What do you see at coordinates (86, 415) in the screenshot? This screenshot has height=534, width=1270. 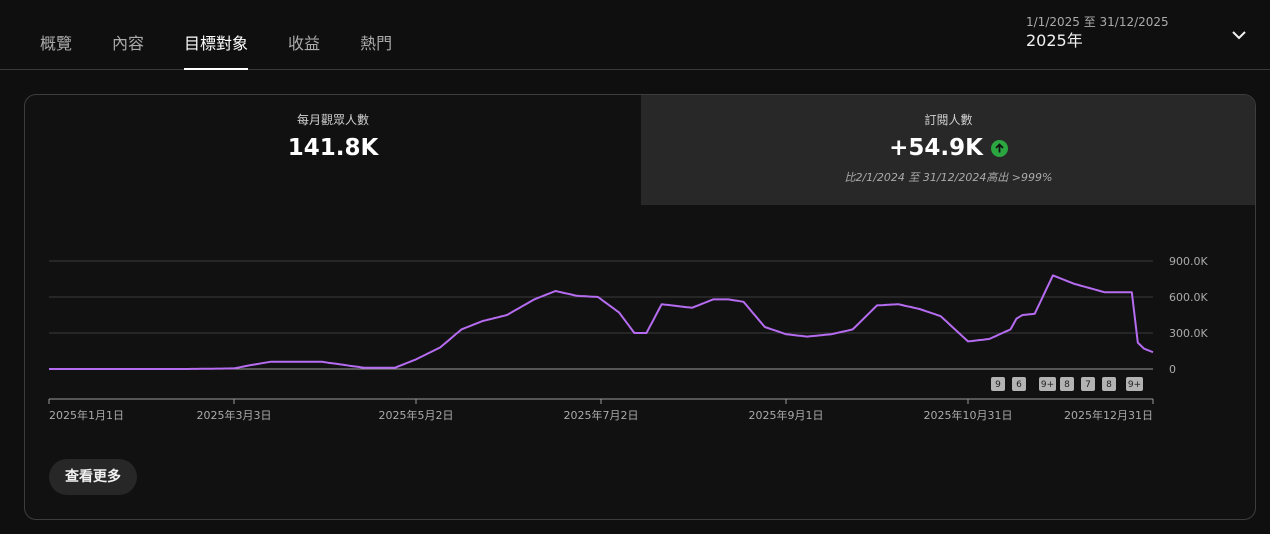 I see `x-tick-label: 2025年1月1日` at bounding box center [86, 415].